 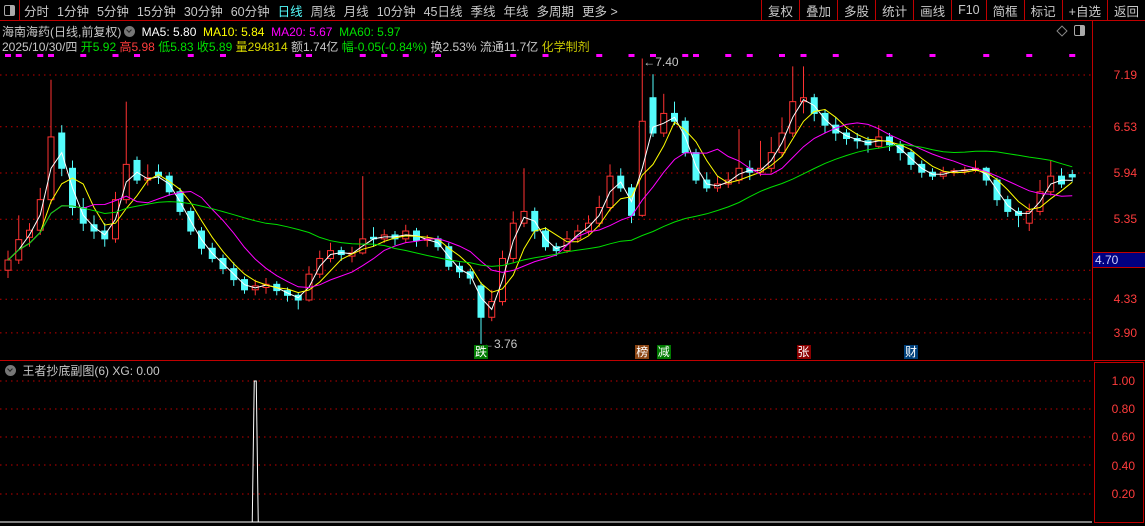 I want to click on stock-title: 海南海药(日线,前复权), so click(x=62, y=32).